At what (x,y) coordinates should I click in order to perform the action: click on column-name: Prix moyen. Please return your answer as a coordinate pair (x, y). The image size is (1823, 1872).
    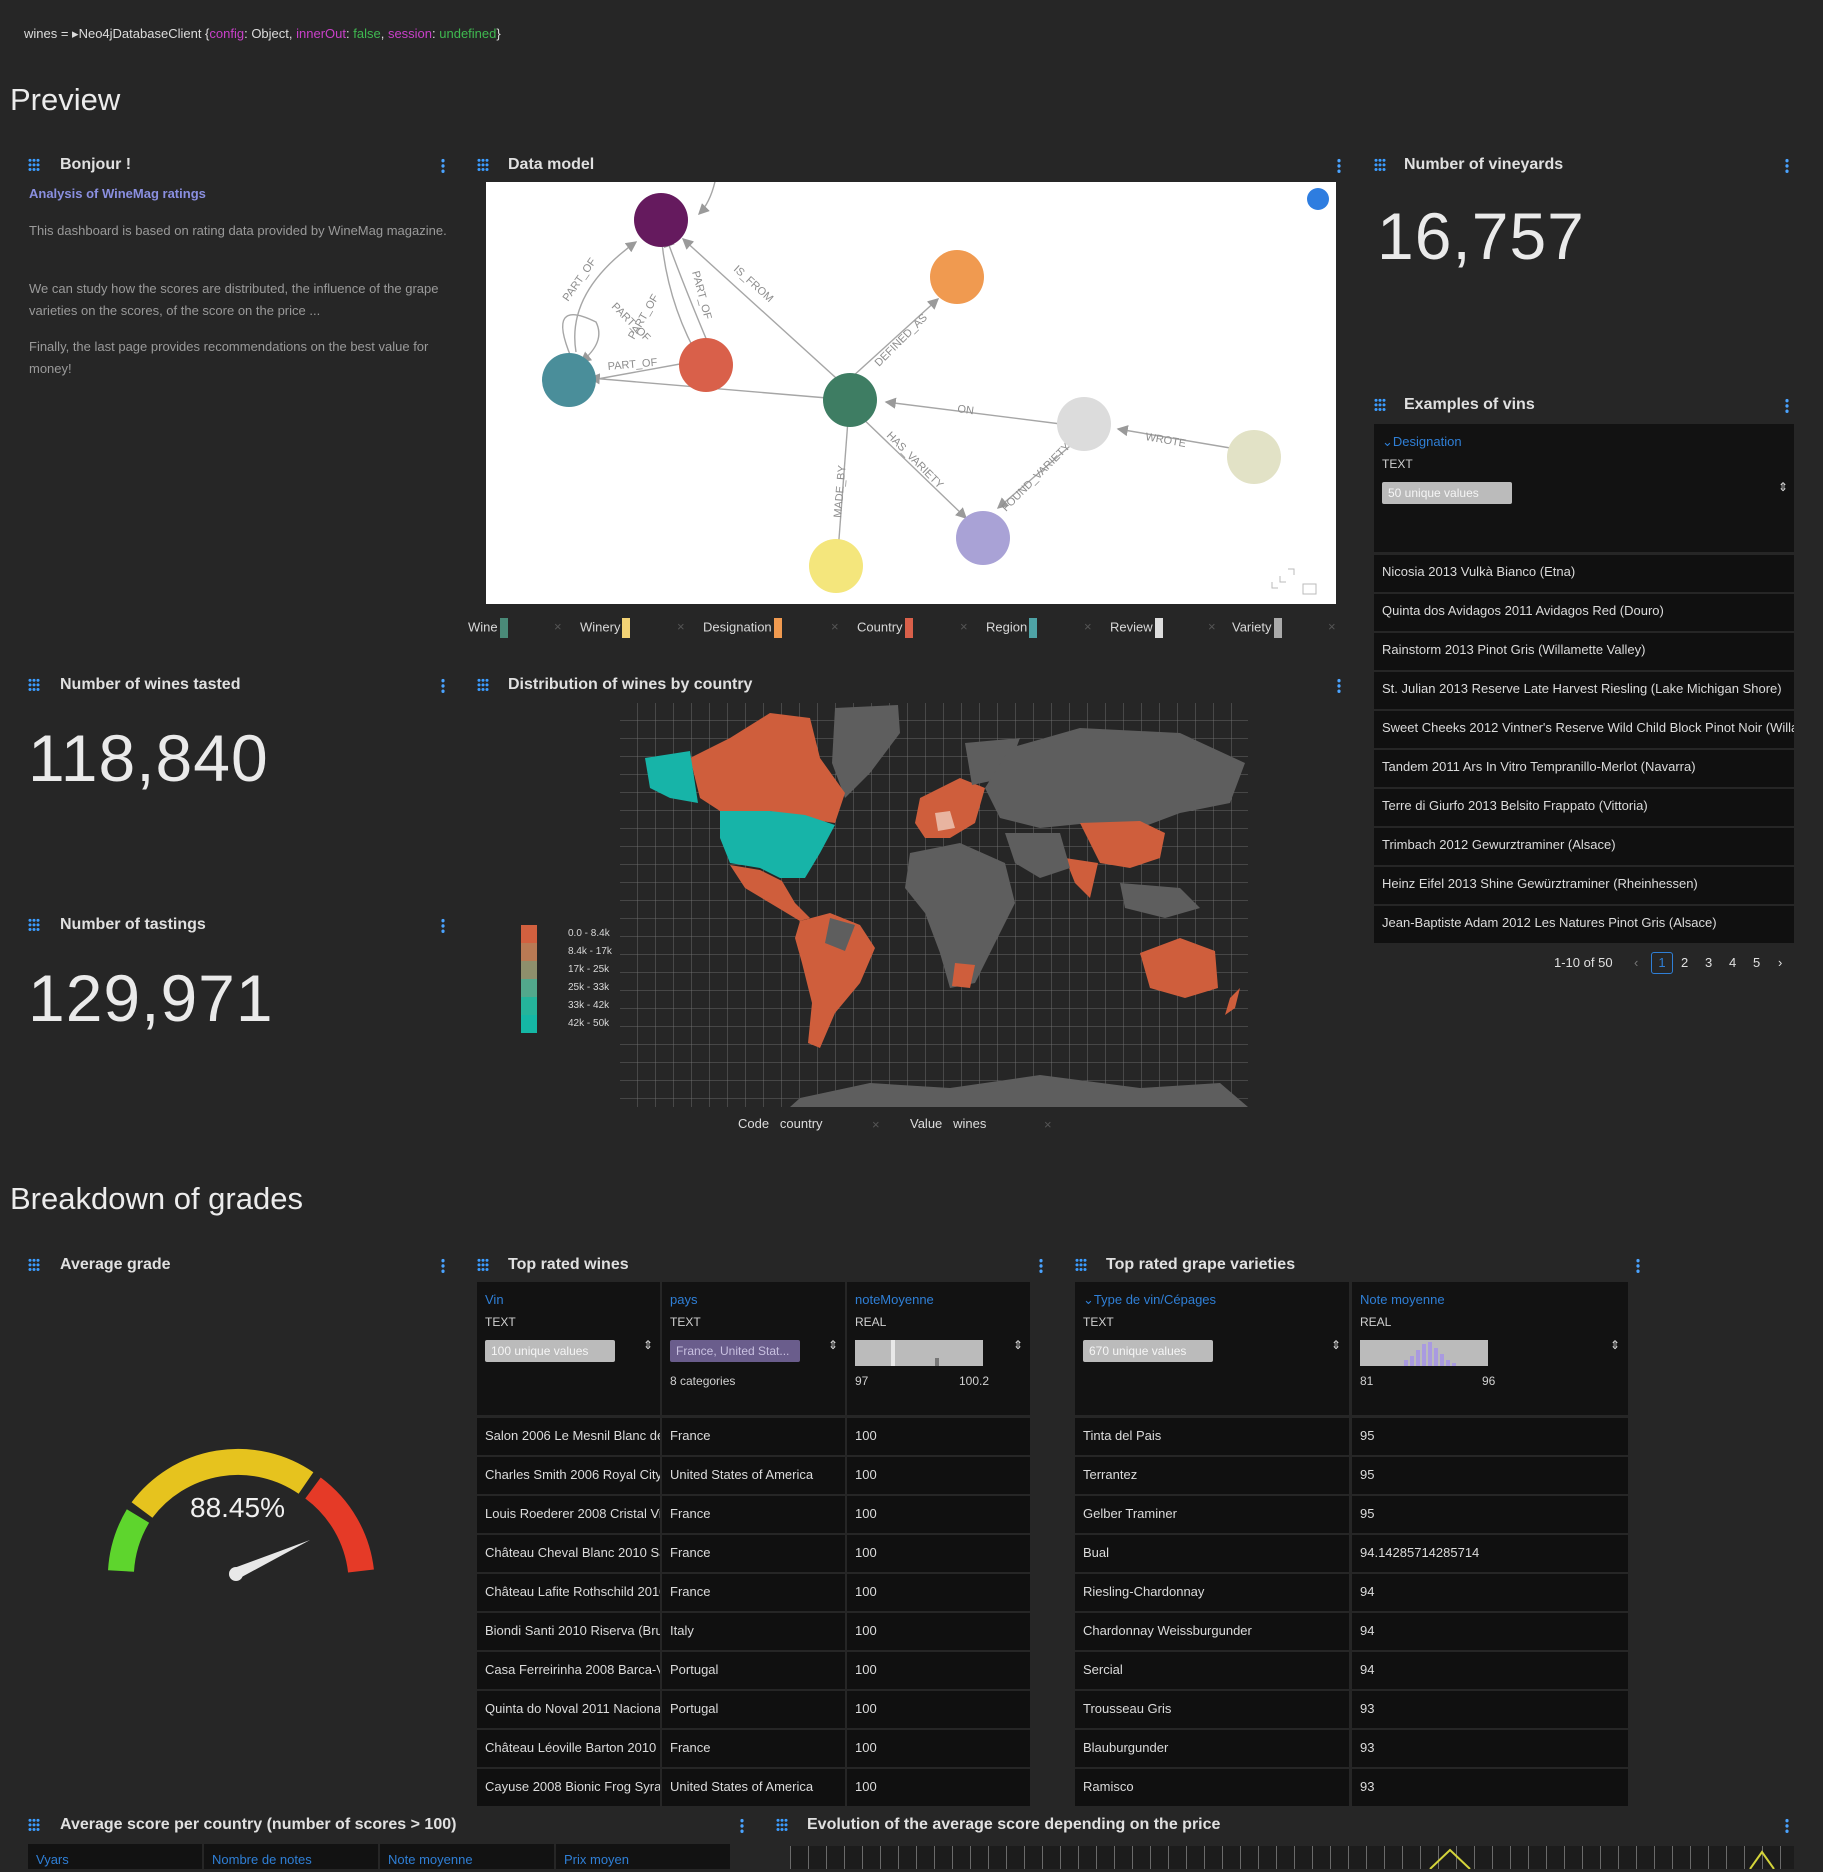
    Looking at the image, I should click on (596, 1859).